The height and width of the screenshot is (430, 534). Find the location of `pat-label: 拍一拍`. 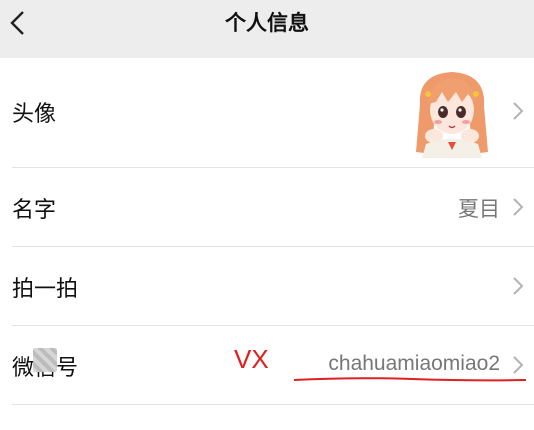

pat-label: 拍一拍 is located at coordinates (45, 289).